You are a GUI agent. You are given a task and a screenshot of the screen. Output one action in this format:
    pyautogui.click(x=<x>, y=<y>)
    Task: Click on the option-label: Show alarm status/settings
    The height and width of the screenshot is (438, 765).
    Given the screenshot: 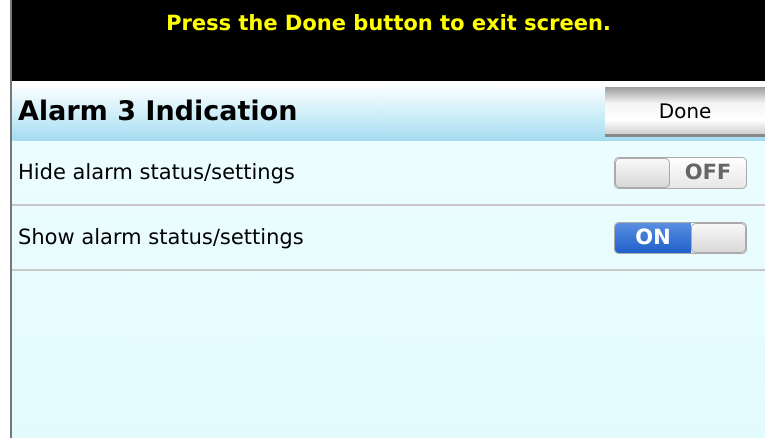 What is the action you would take?
    pyautogui.click(x=161, y=237)
    